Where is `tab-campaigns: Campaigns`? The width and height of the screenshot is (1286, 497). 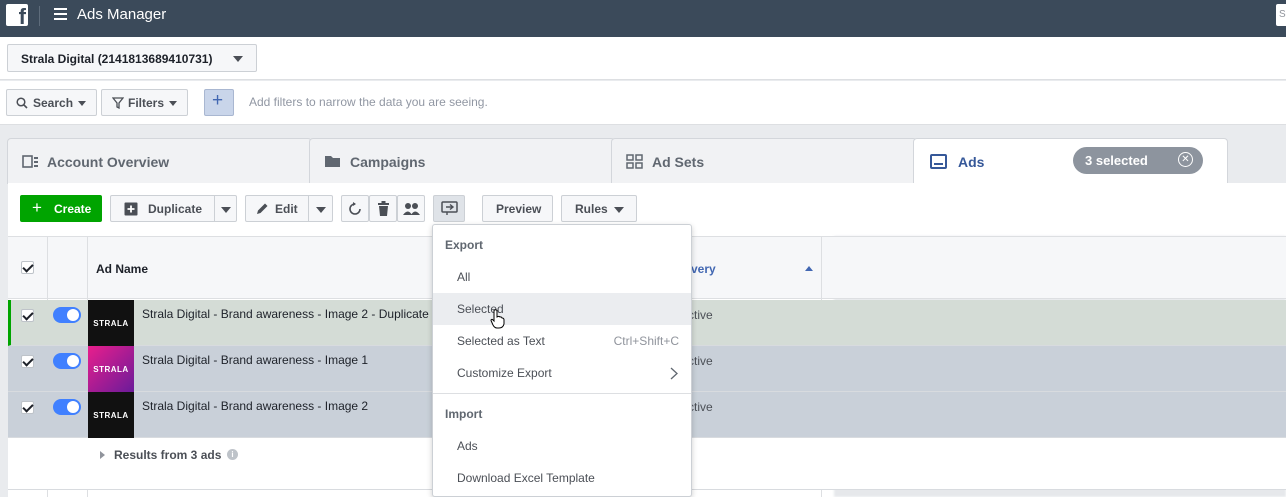
tab-campaigns: Campaigns is located at coordinates (462, 161).